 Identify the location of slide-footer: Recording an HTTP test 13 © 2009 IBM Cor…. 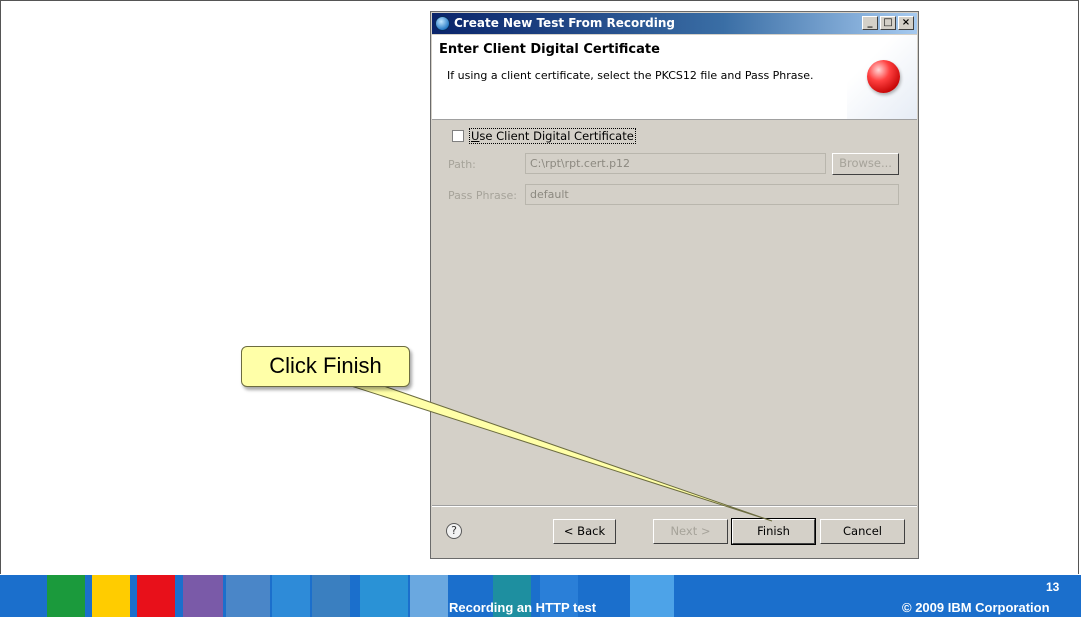
(540, 596).